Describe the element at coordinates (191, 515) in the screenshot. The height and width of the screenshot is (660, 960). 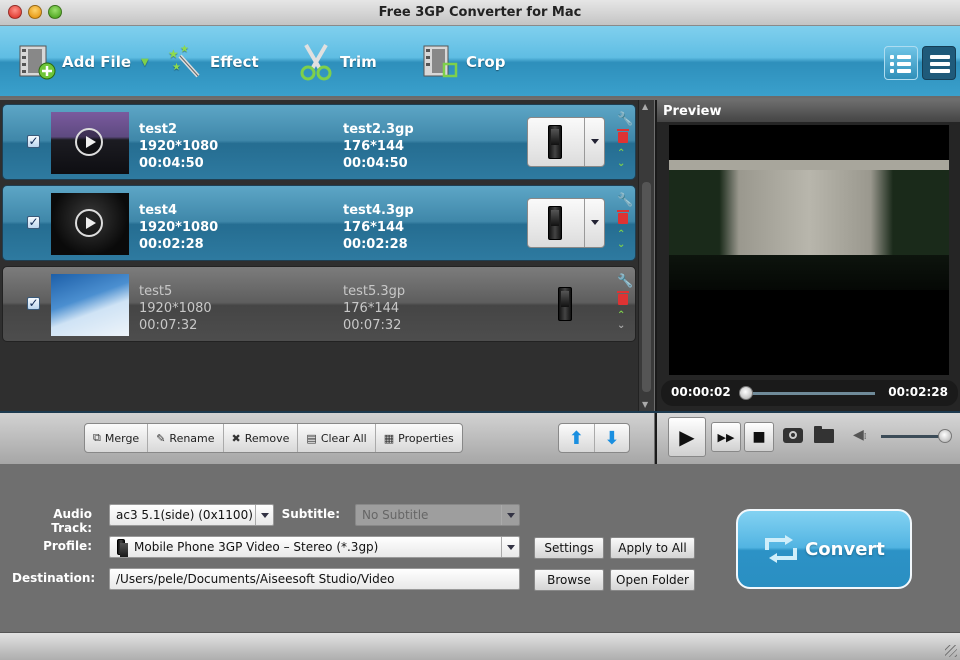
I see `audio-track-select: ac3 5.1(side) (0x1100)` at that location.